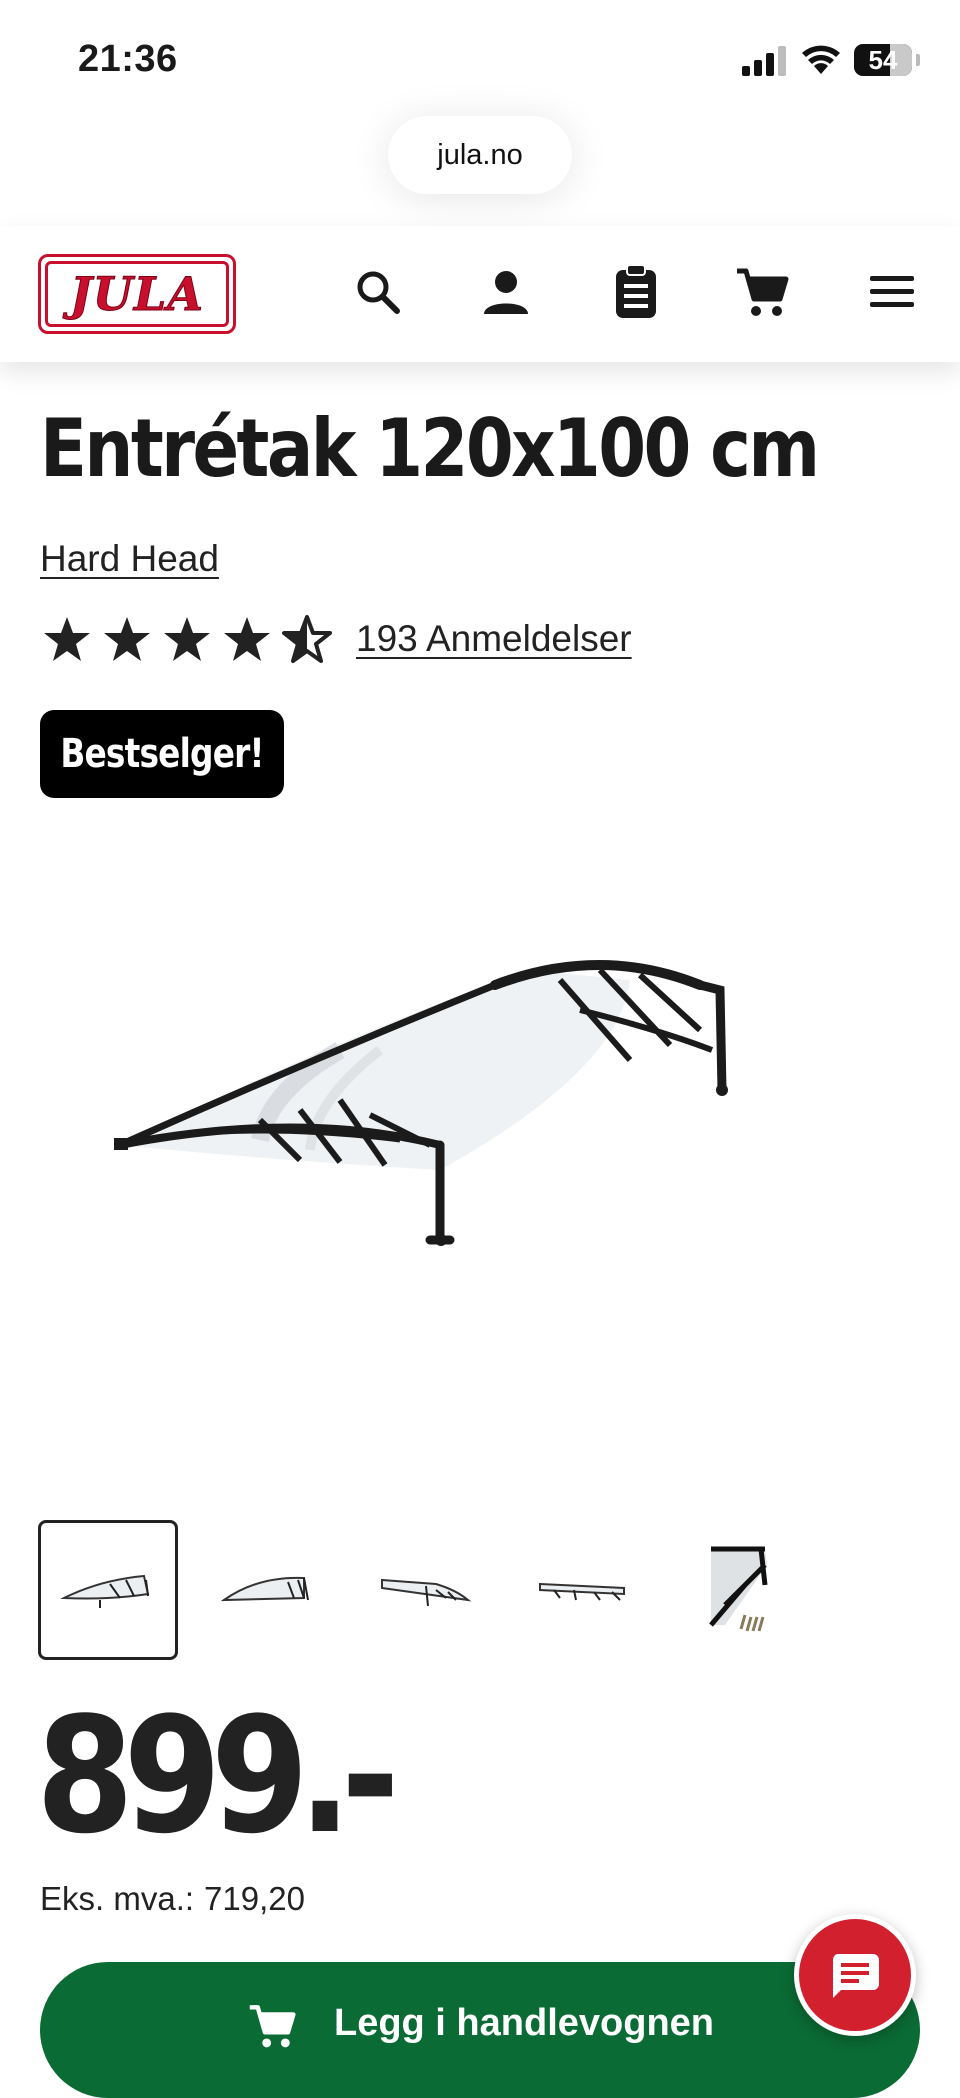  I want to click on badge-label: Bestselger!, so click(162, 754).